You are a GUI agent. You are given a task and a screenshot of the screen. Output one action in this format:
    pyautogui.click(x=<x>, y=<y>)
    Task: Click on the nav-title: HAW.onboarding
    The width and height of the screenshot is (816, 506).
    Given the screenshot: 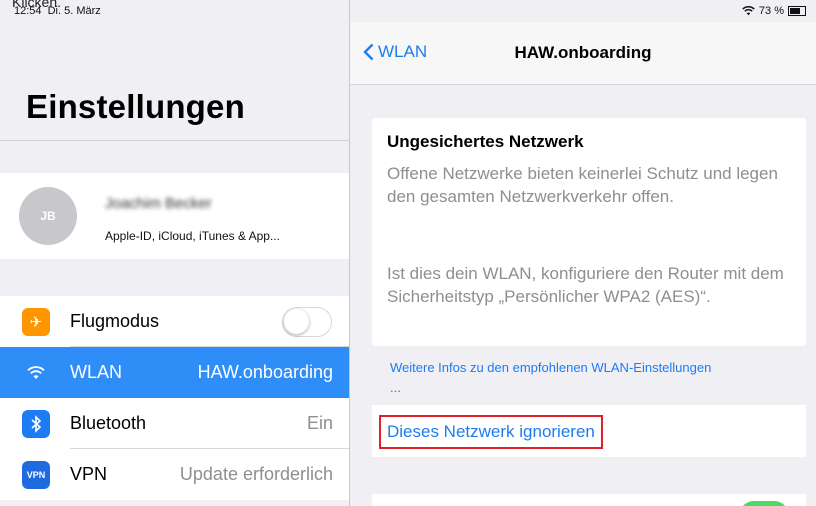 What is the action you would take?
    pyautogui.click(x=583, y=52)
    